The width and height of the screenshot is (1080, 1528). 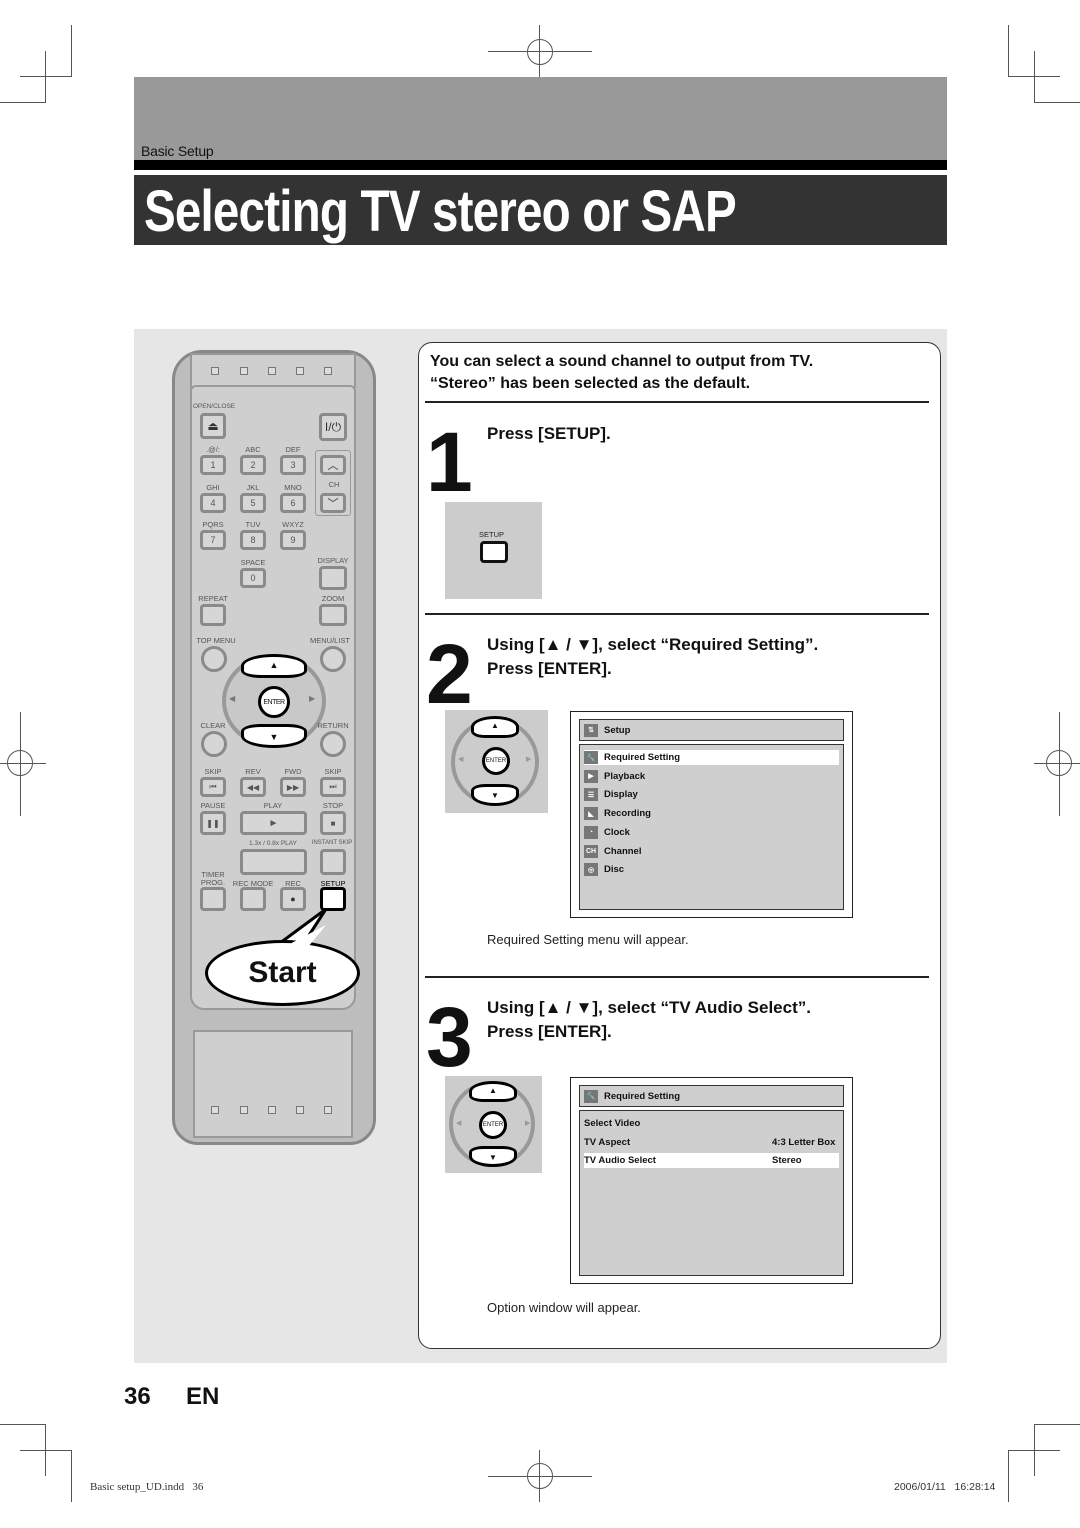 What do you see at coordinates (649, 1007) in the screenshot?
I see `step-3-line-1: Using [▲ / ▼], select “TV Audio Select”.` at bounding box center [649, 1007].